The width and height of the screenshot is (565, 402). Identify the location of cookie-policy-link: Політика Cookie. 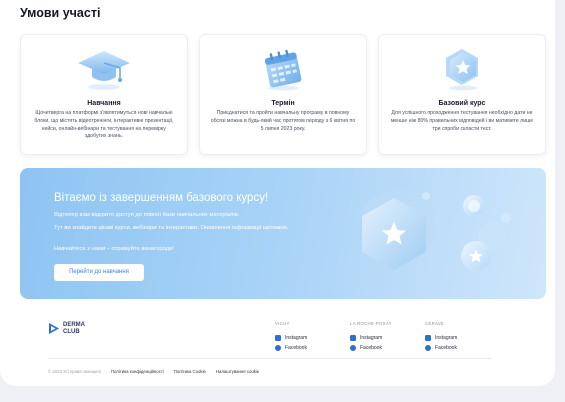
(190, 371).